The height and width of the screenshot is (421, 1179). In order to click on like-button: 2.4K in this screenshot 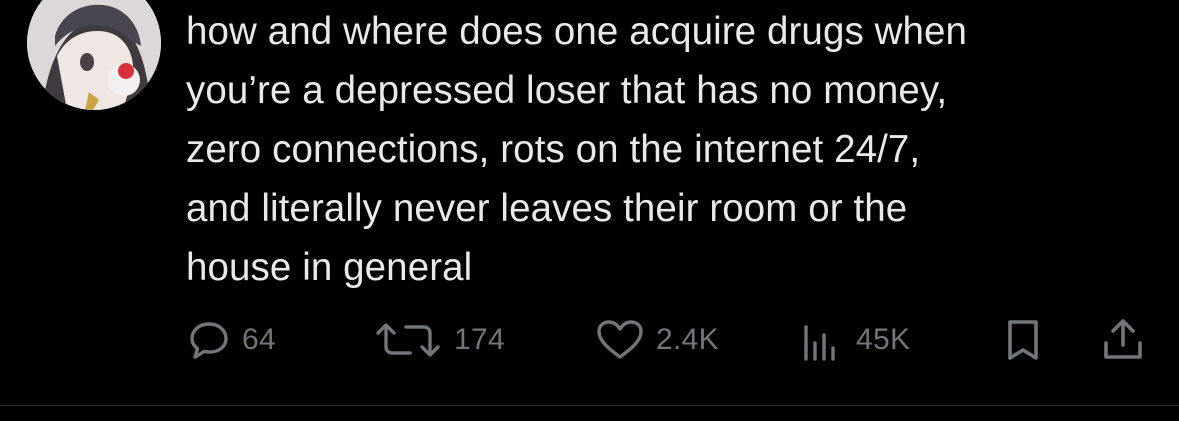, I will do `click(656, 340)`.